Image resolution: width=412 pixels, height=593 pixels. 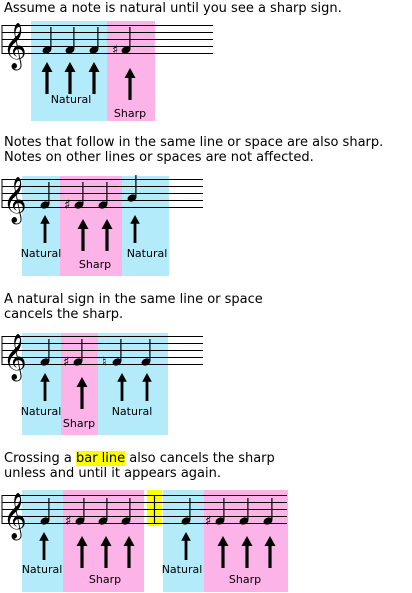 What do you see at coordinates (144, 541) in the screenshot?
I see `panel-4-diagram: 𝄞 ♯ ♯ Natural Sharp Natural Sharp` at bounding box center [144, 541].